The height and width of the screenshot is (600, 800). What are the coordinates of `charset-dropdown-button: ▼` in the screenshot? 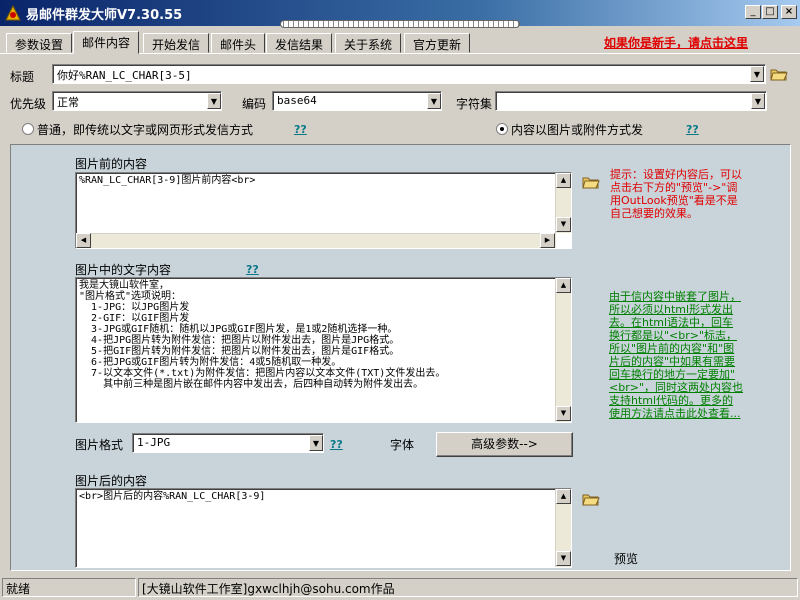 It's located at (758, 101).